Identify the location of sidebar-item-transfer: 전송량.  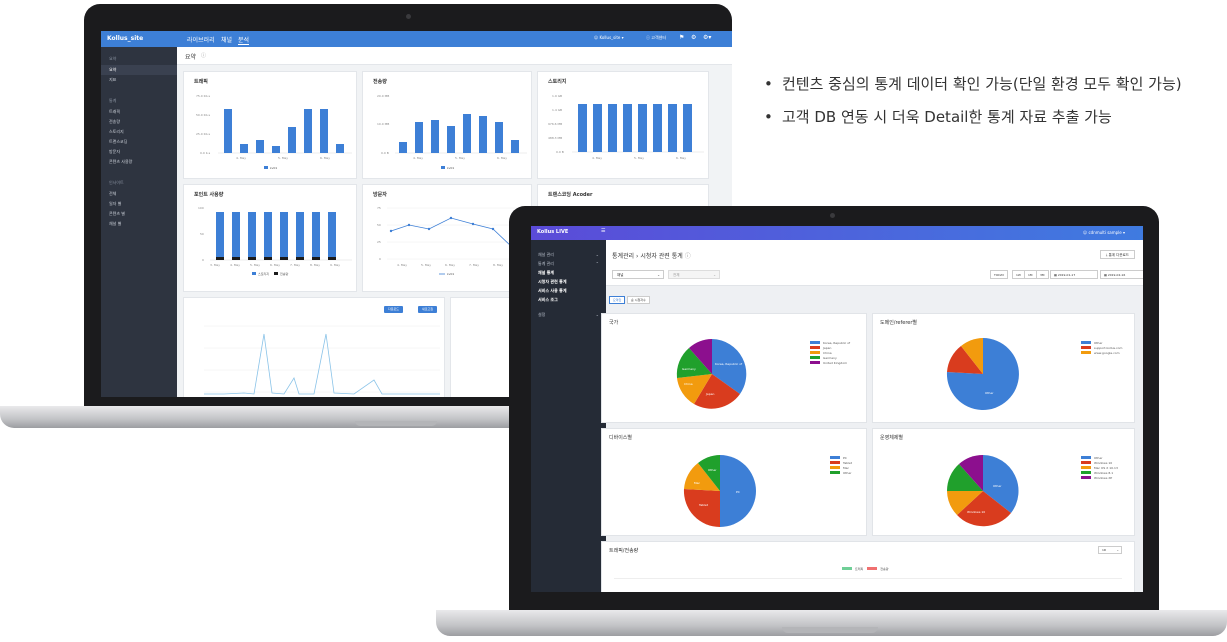
(139, 122).